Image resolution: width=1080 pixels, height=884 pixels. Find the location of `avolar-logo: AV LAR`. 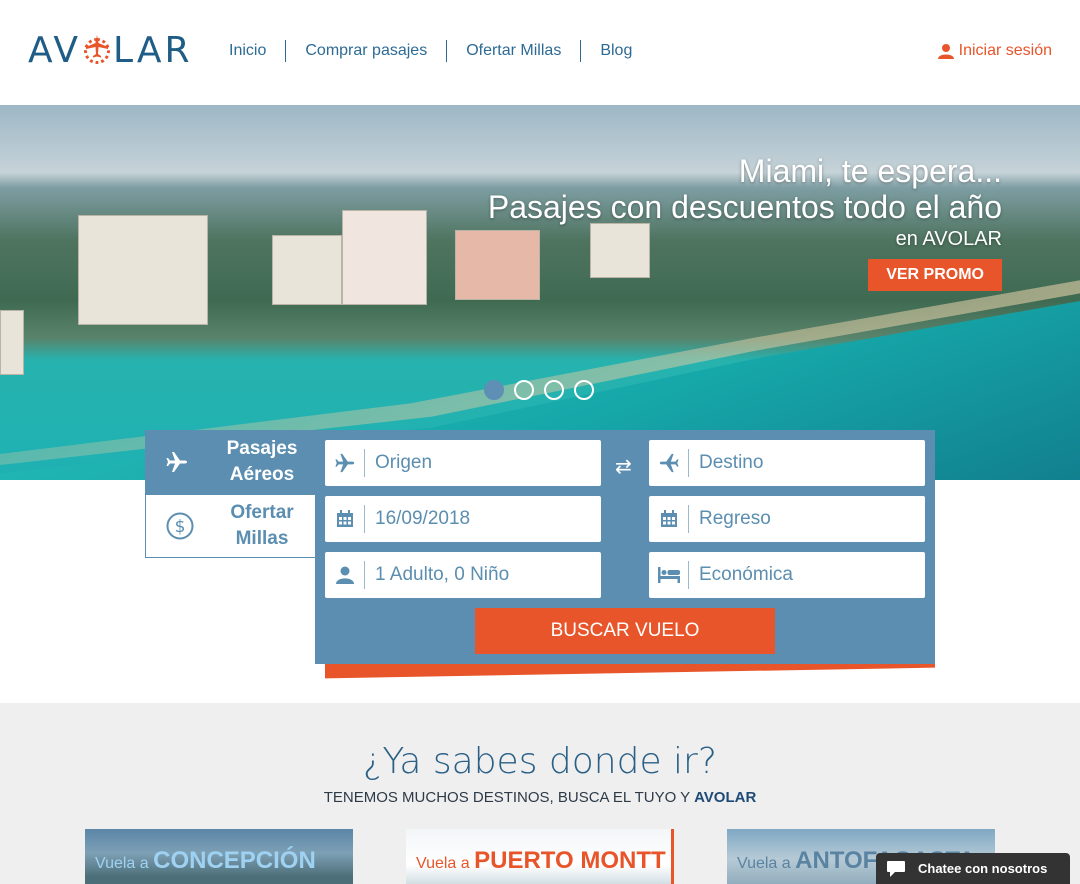

avolar-logo: AV LAR is located at coordinates (110, 50).